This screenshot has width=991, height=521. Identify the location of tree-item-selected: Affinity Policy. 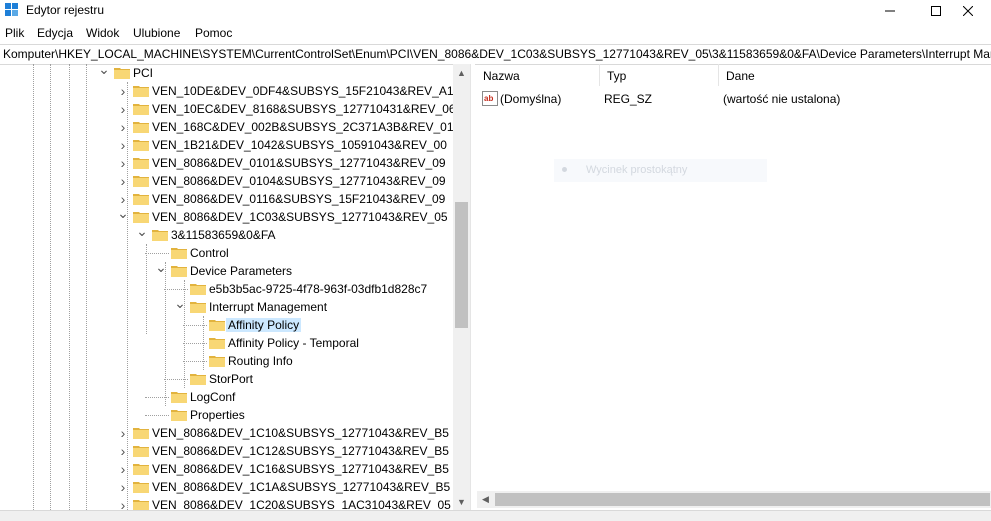
(318, 325).